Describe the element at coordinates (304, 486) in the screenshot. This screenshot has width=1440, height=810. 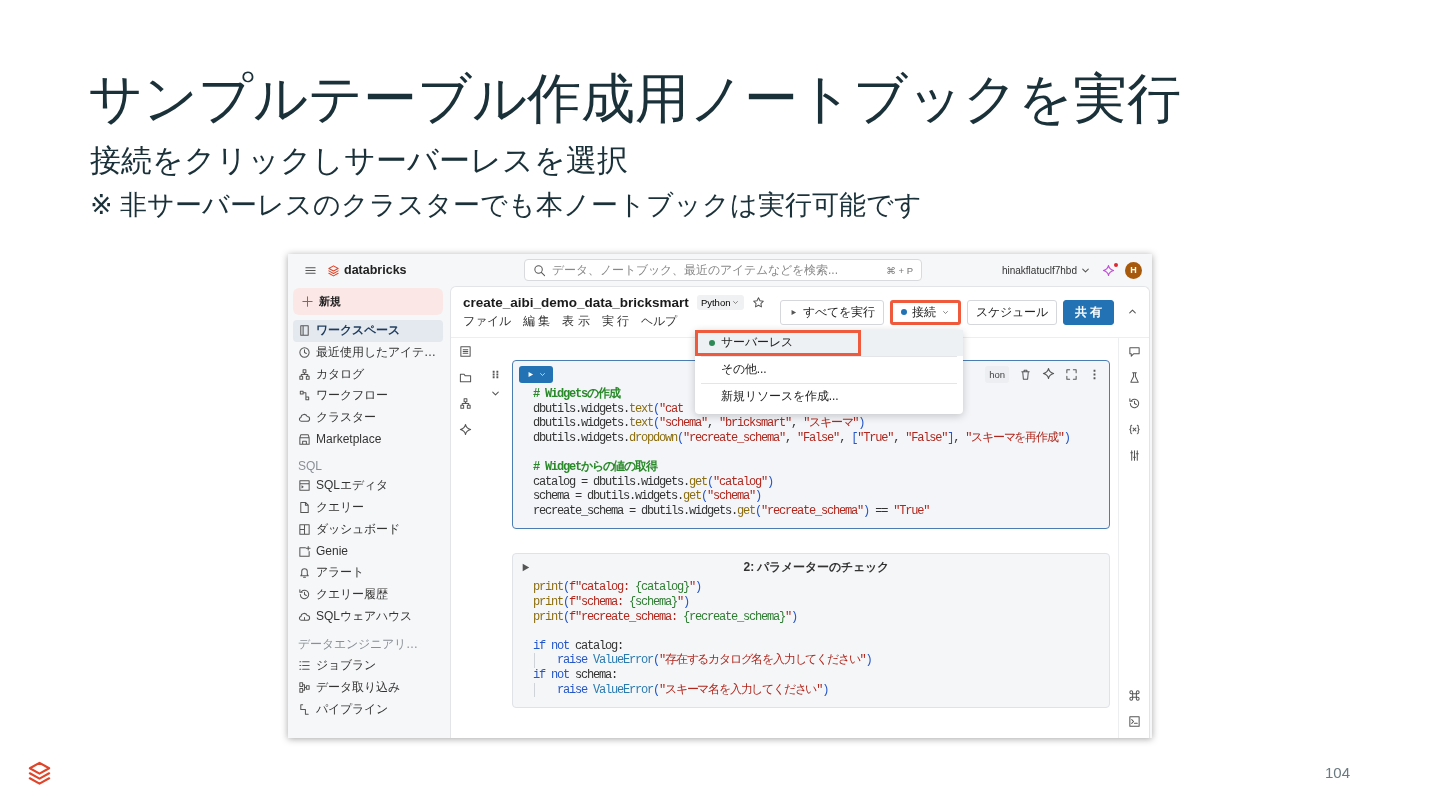
I see `code-window-icon` at that location.